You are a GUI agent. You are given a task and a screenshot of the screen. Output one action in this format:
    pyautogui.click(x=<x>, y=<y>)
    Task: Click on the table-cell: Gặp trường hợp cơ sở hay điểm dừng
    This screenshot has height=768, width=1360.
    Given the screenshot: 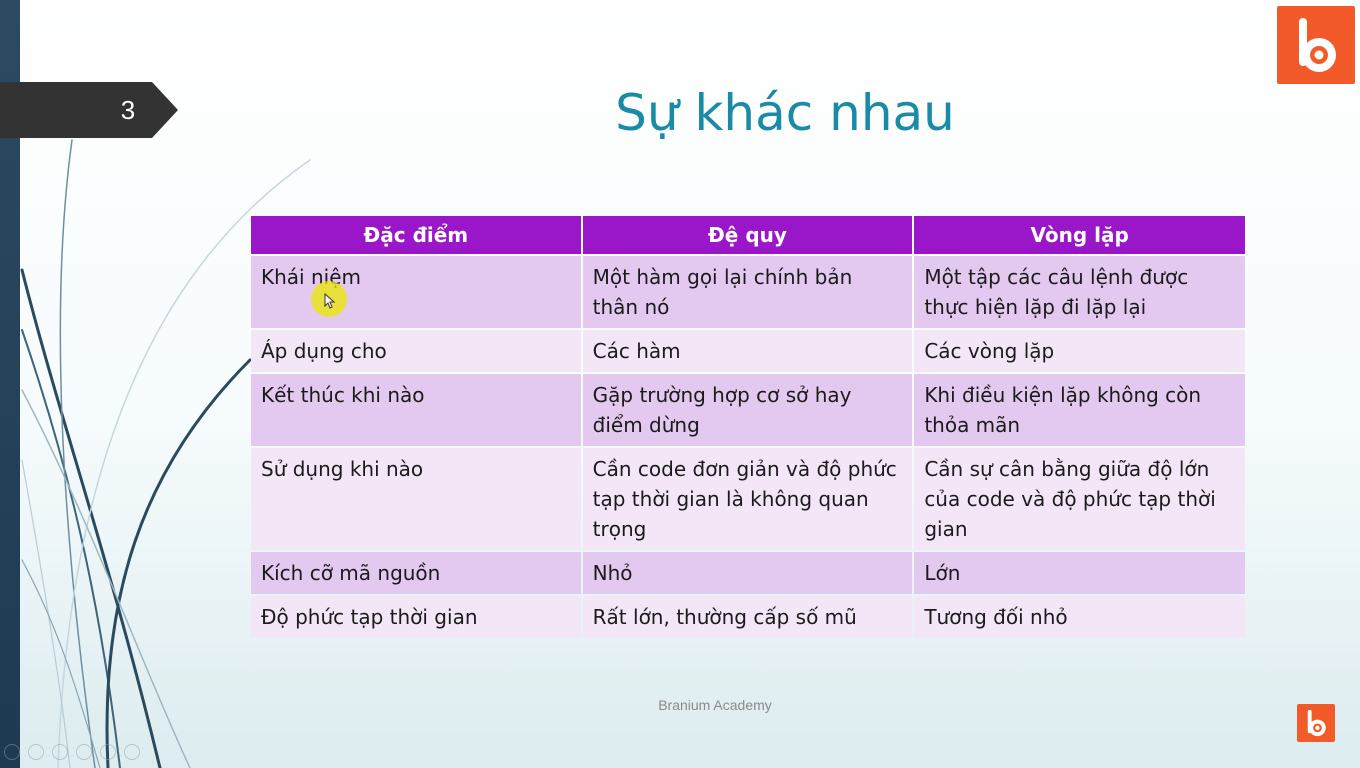 What is the action you would take?
    pyautogui.click(x=747, y=410)
    